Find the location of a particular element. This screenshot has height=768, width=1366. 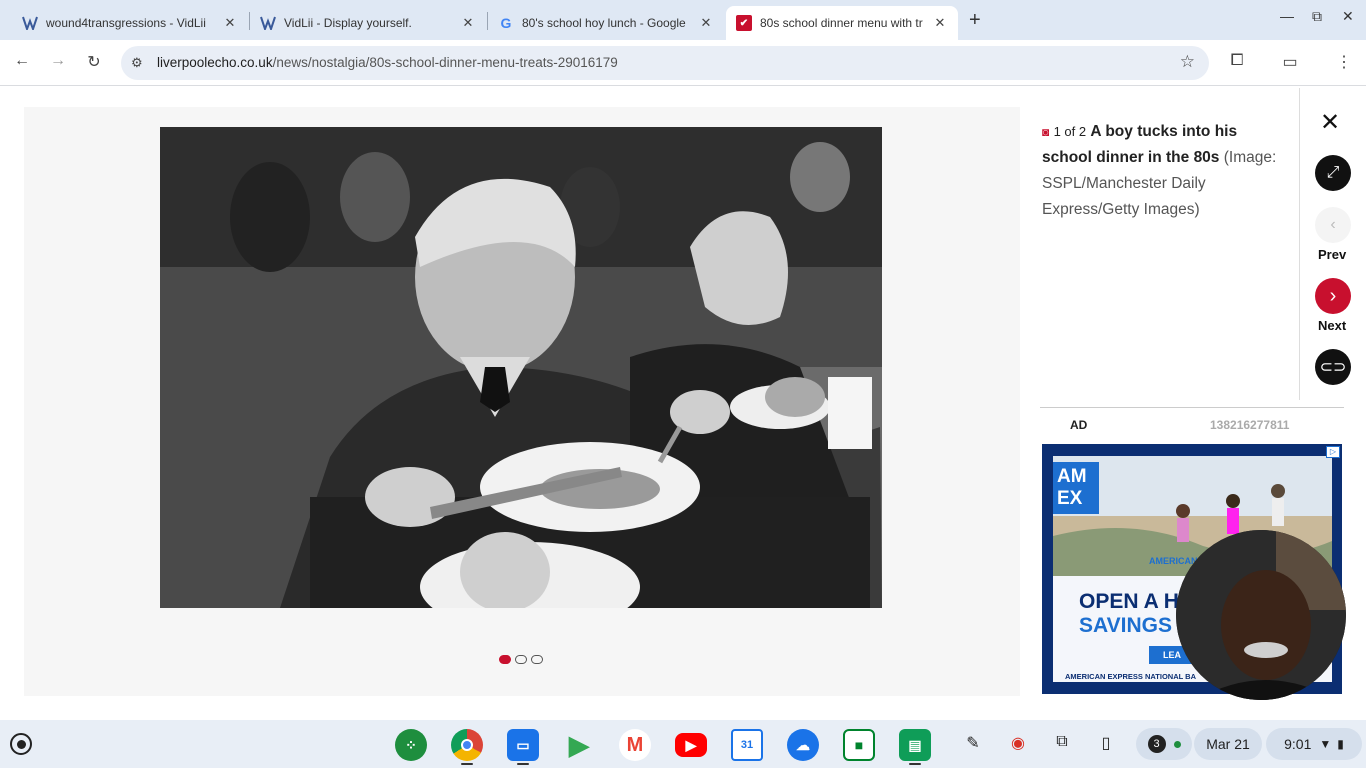

amex-logo: AM EX is located at coordinates (1076, 488).